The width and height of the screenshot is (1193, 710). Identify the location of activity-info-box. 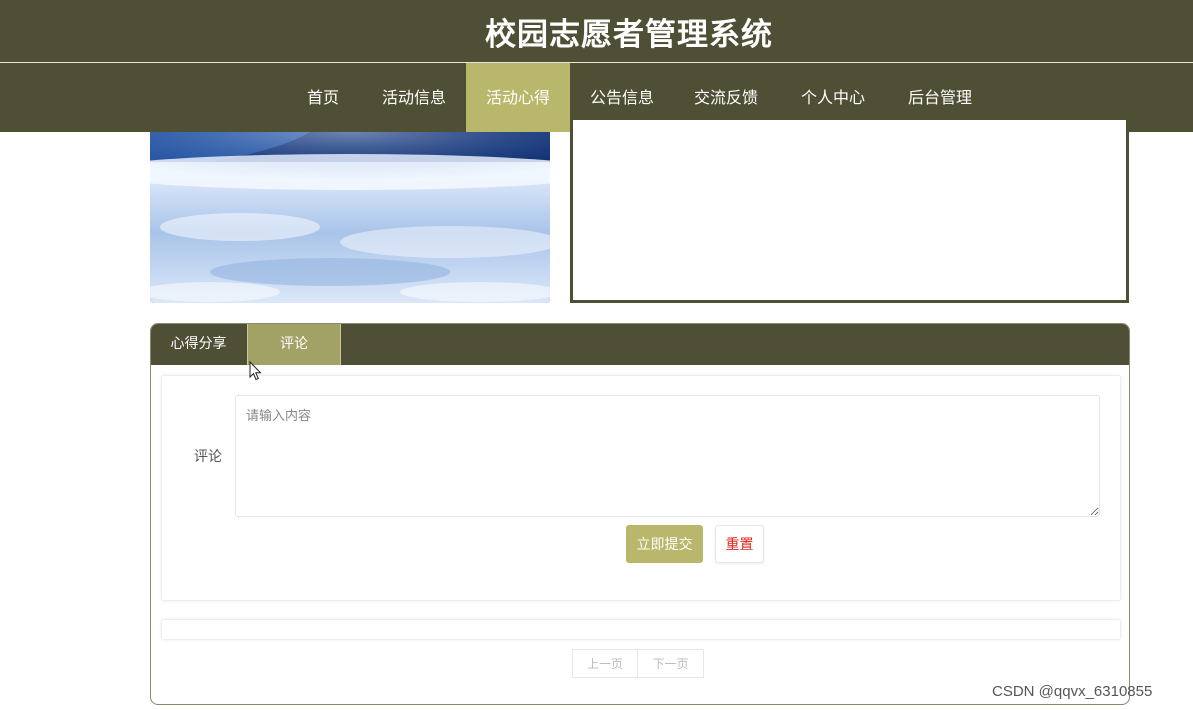
(849, 211).